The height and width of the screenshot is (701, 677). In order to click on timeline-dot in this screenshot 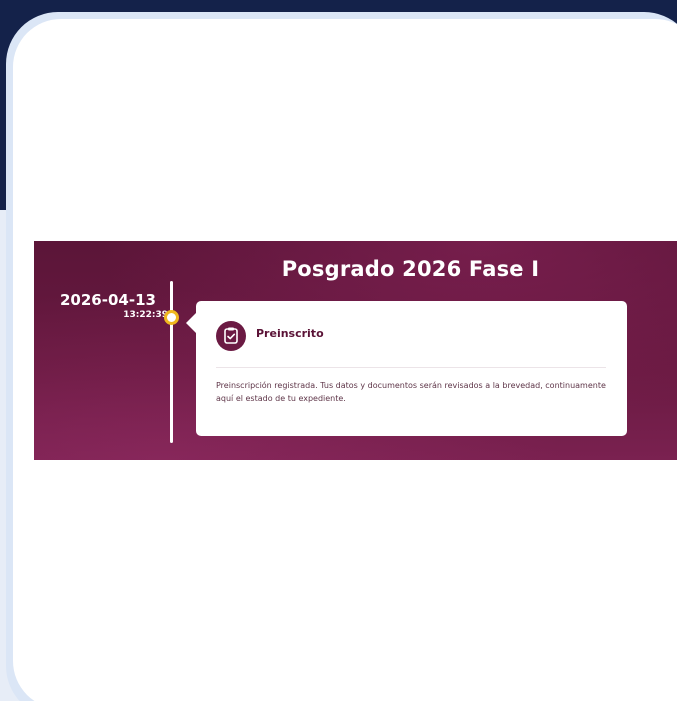, I will do `click(171, 317)`.